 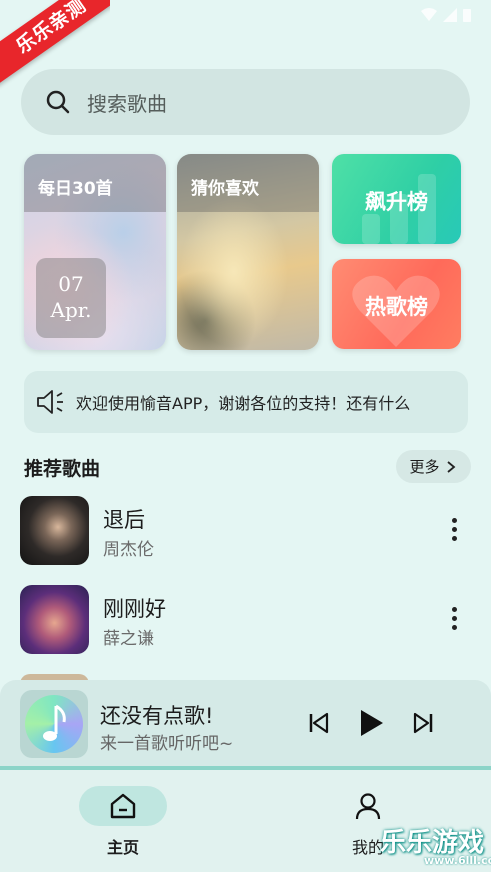 I want to click on user-icon, so click(x=368, y=806).